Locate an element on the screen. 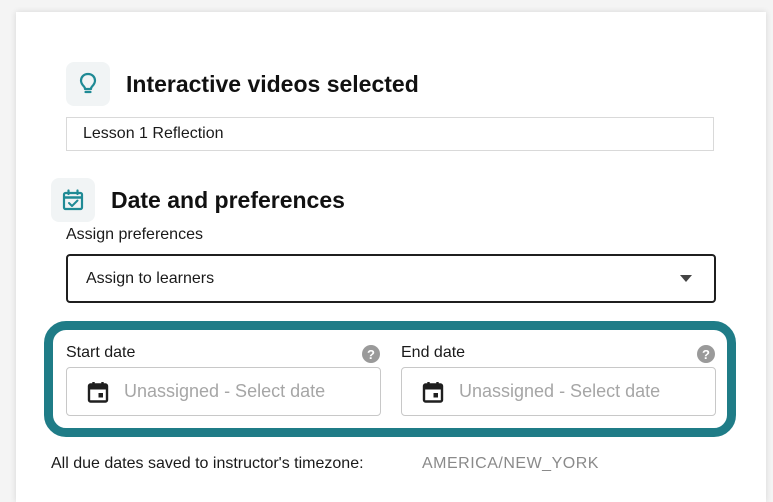  videos-section-title: Interactive videos selected is located at coordinates (272, 84).